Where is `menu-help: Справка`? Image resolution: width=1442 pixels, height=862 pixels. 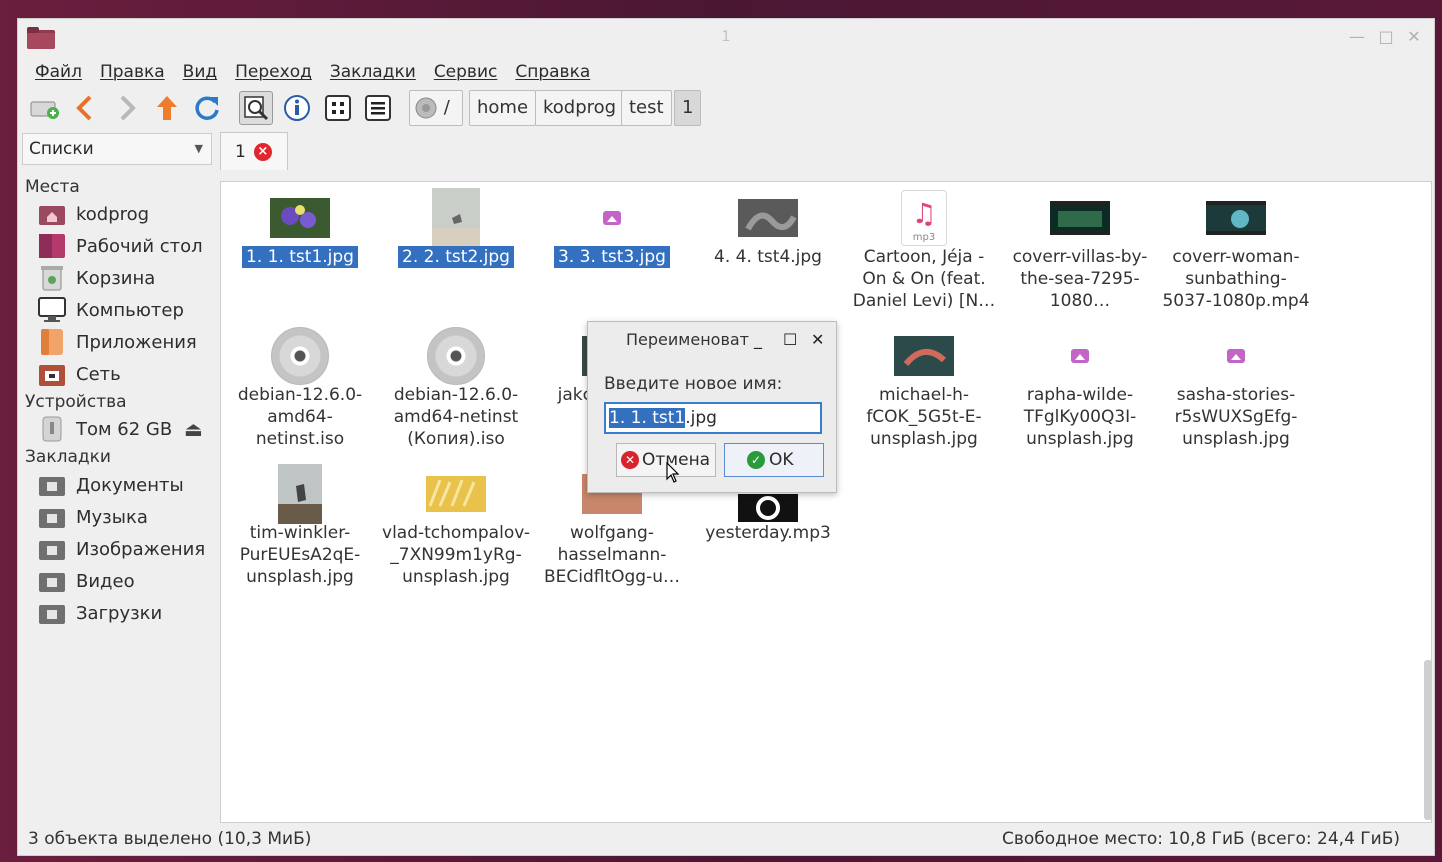 menu-help: Справка is located at coordinates (552, 72).